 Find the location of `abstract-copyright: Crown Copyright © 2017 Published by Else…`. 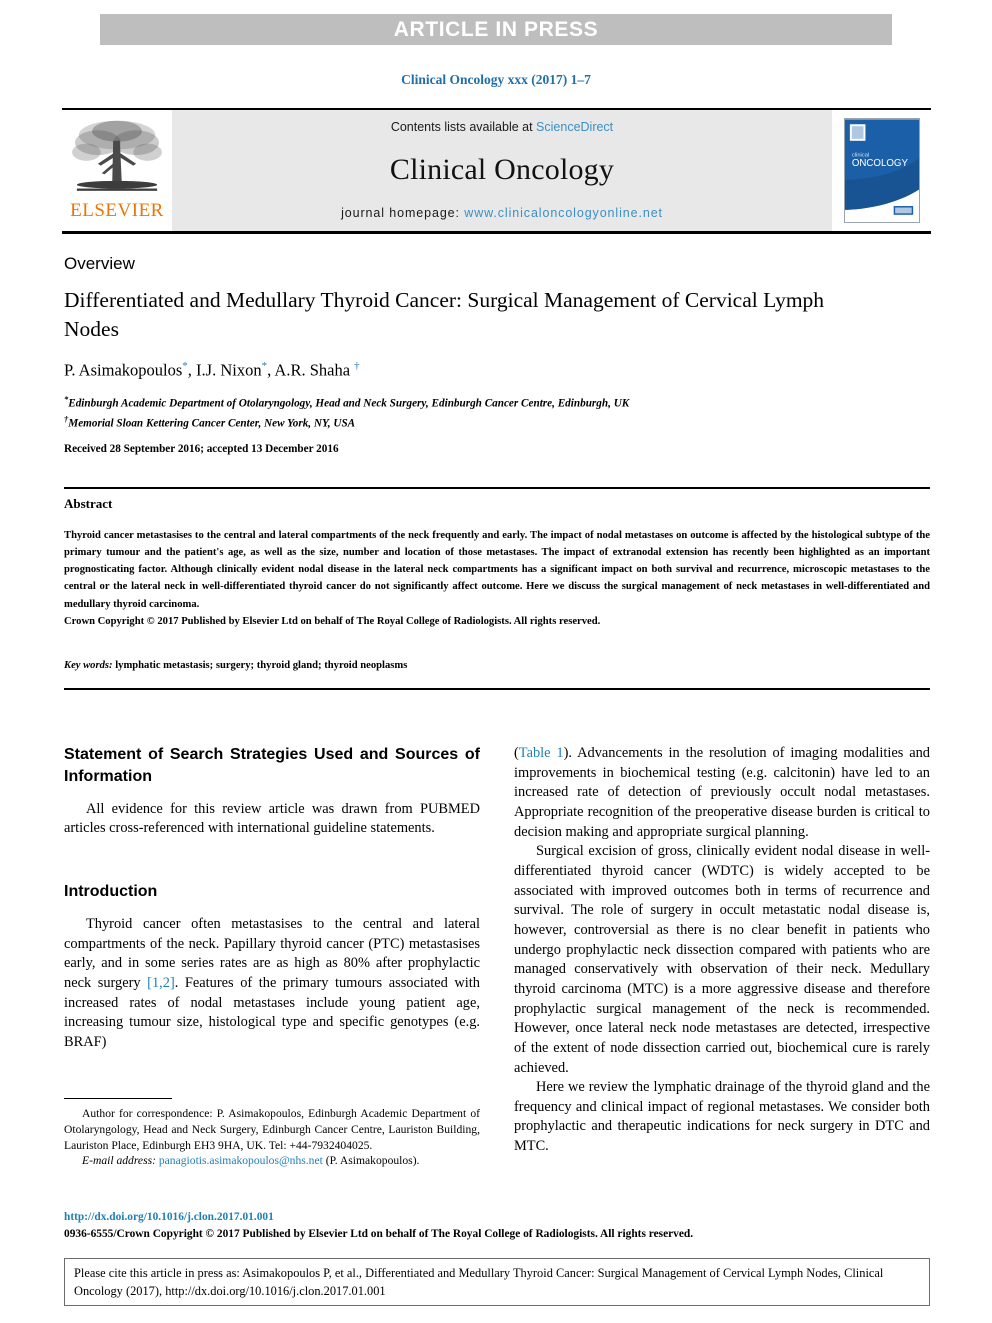

abstract-copyright: Crown Copyright © 2017 Published by Else… is located at coordinates (332, 621).